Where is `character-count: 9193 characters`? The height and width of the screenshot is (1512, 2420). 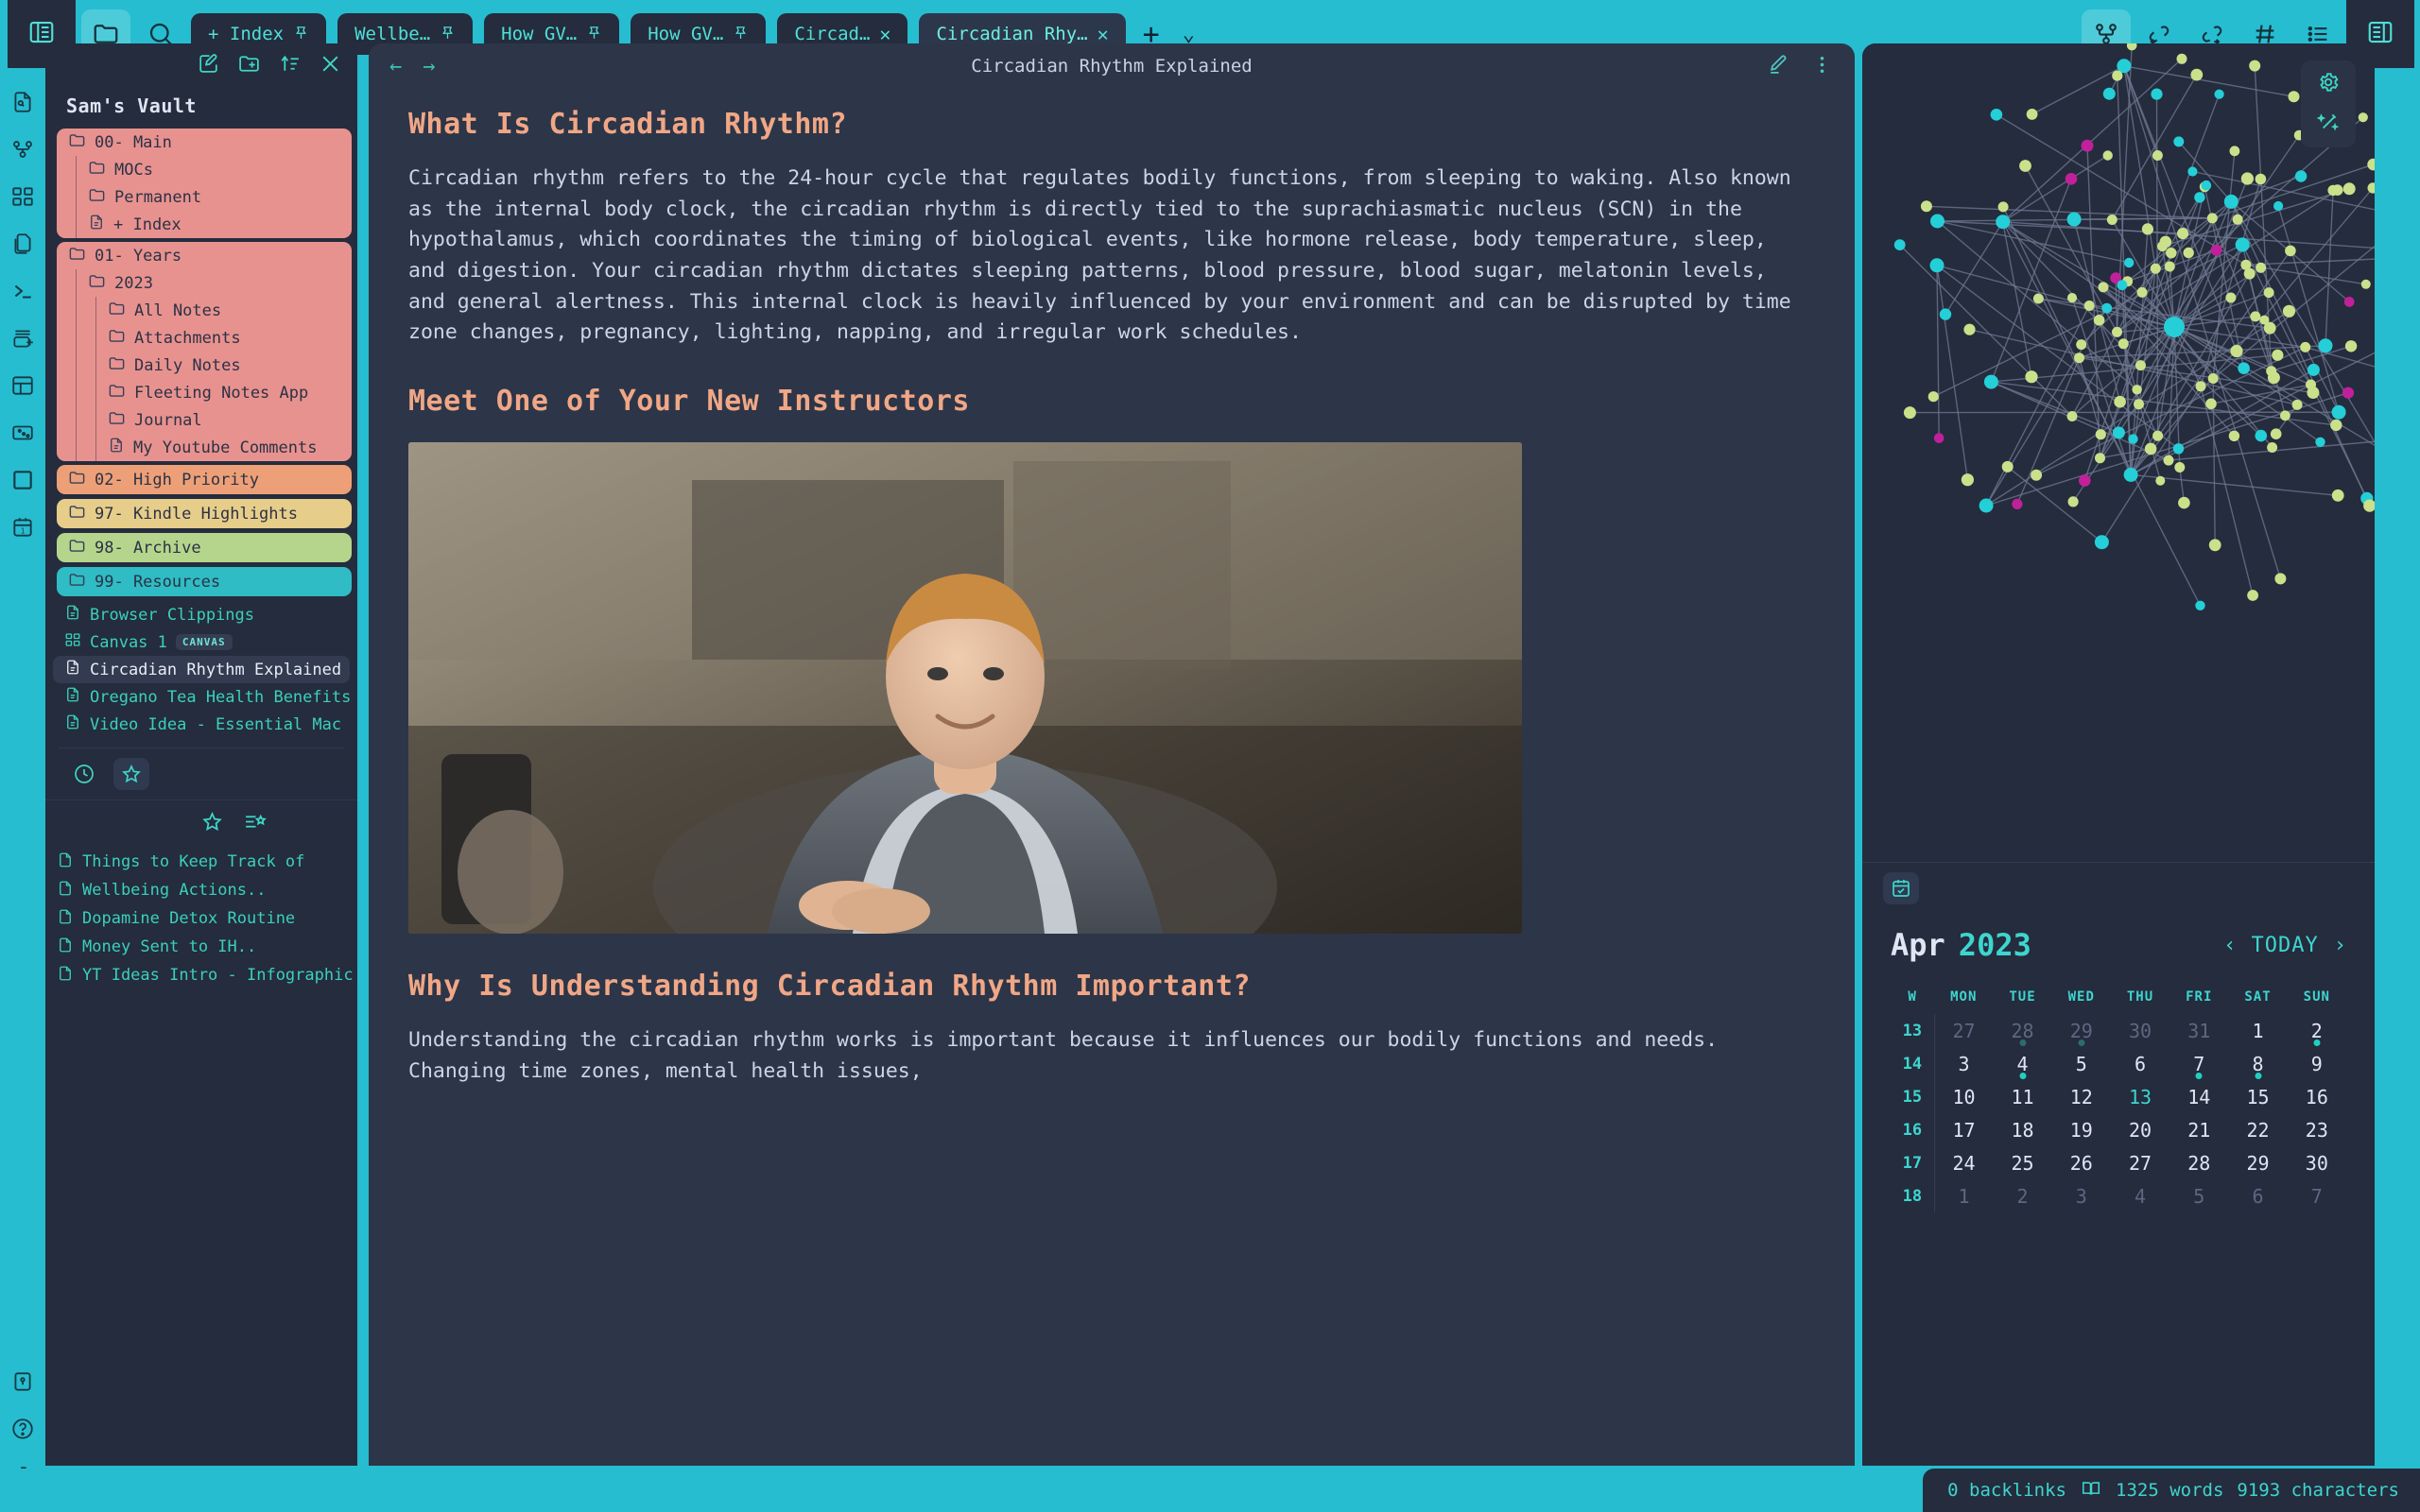
character-count: 9193 characters is located at coordinates (2318, 1490).